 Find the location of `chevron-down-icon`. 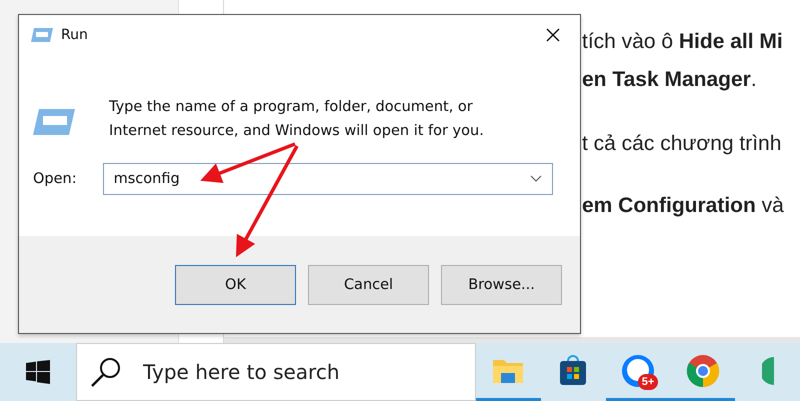

chevron-down-icon is located at coordinates (536, 179).